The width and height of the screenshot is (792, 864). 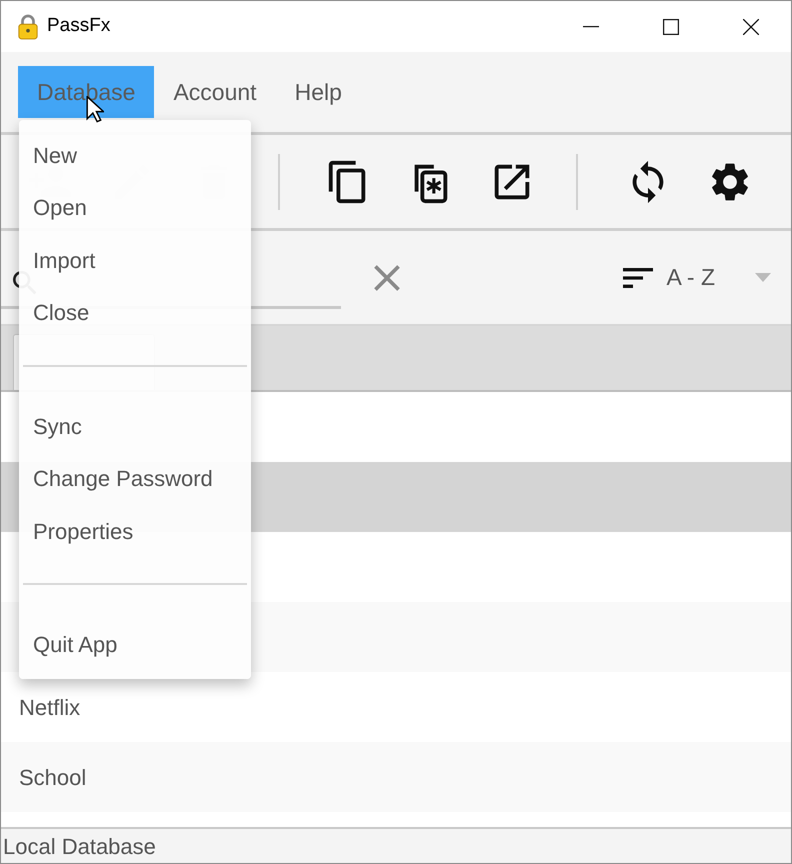 What do you see at coordinates (396, 777) in the screenshot?
I see `list-row: School` at bounding box center [396, 777].